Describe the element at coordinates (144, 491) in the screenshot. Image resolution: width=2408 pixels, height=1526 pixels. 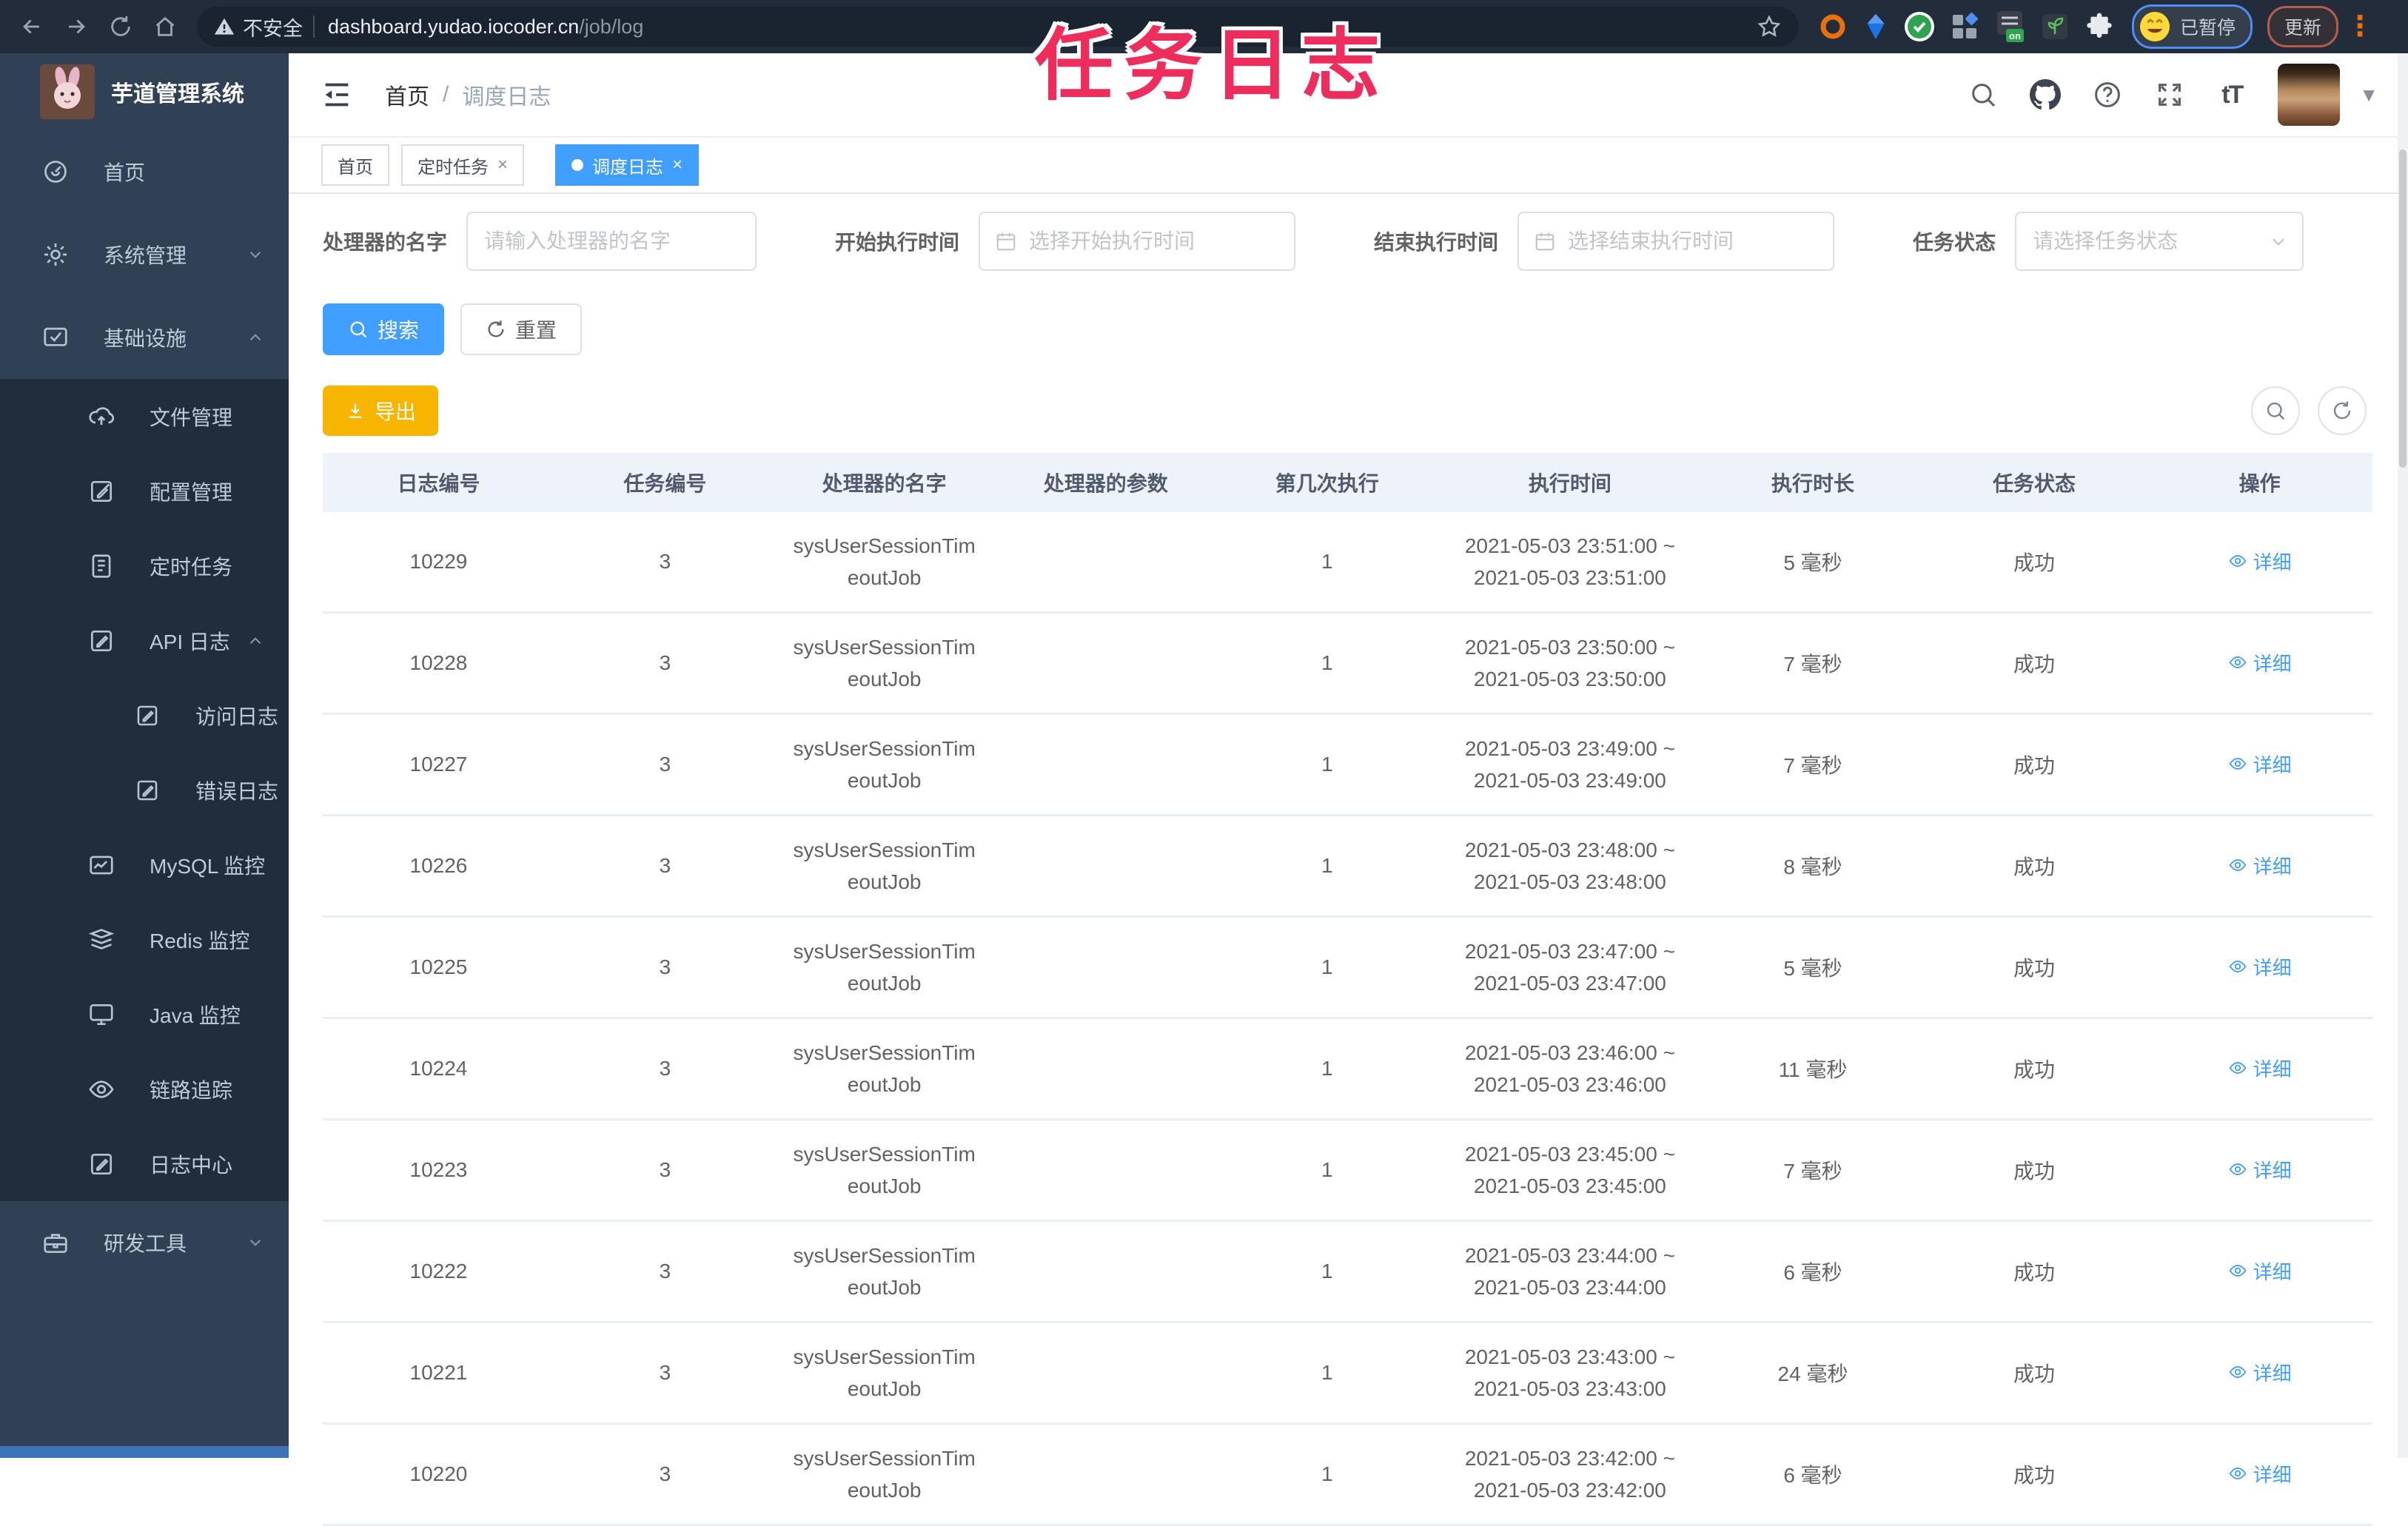
I see `sidebar-item-config-mgmt: 配置管理` at that location.